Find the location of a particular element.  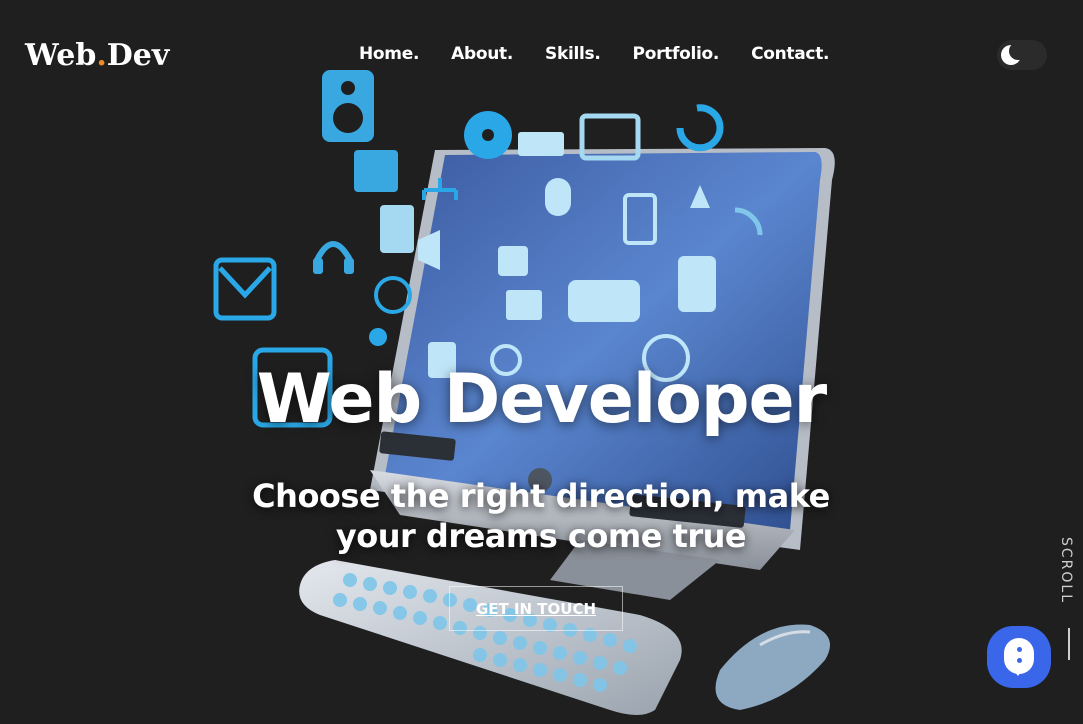

hero-subtitle-line2: your dreams come true is located at coordinates (541, 536).